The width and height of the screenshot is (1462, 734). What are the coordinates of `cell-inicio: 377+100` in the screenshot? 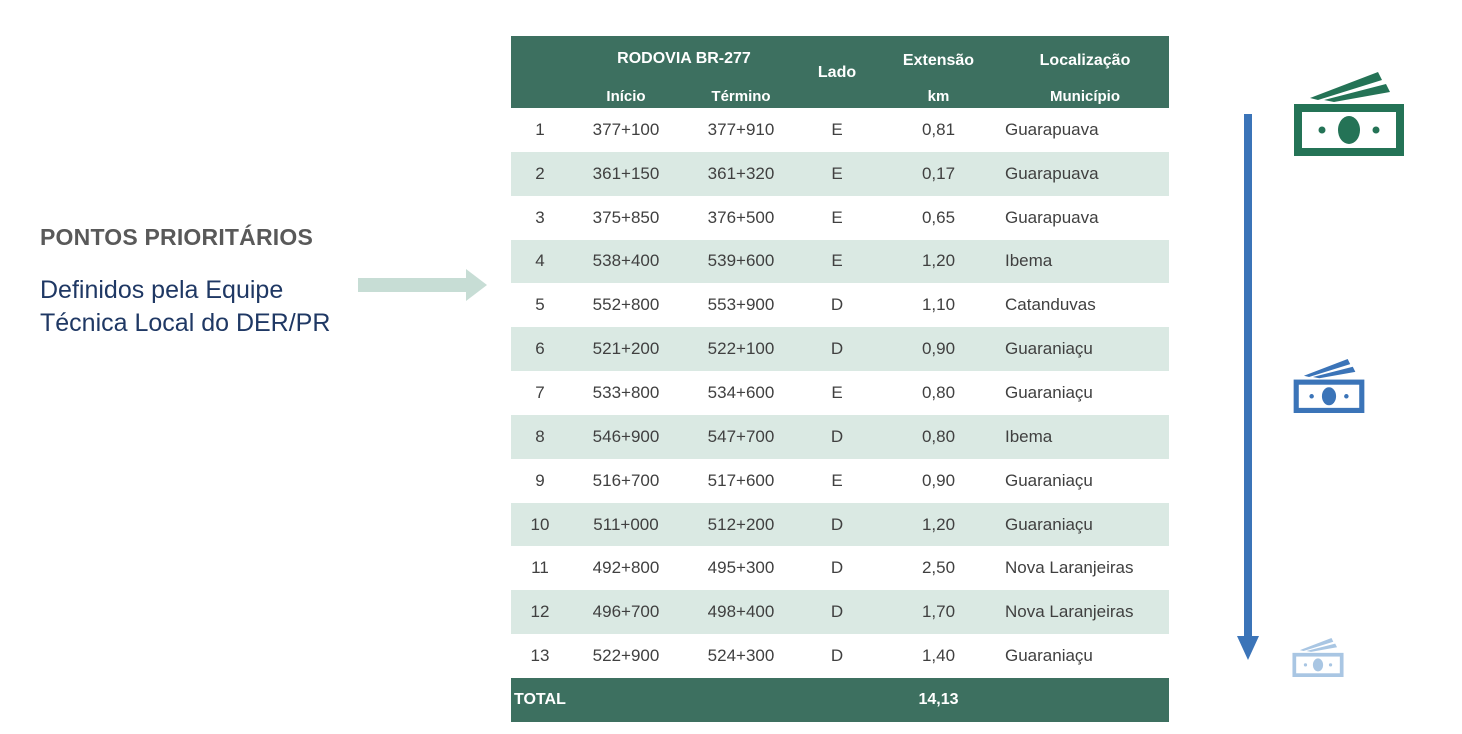 It's located at (626, 129).